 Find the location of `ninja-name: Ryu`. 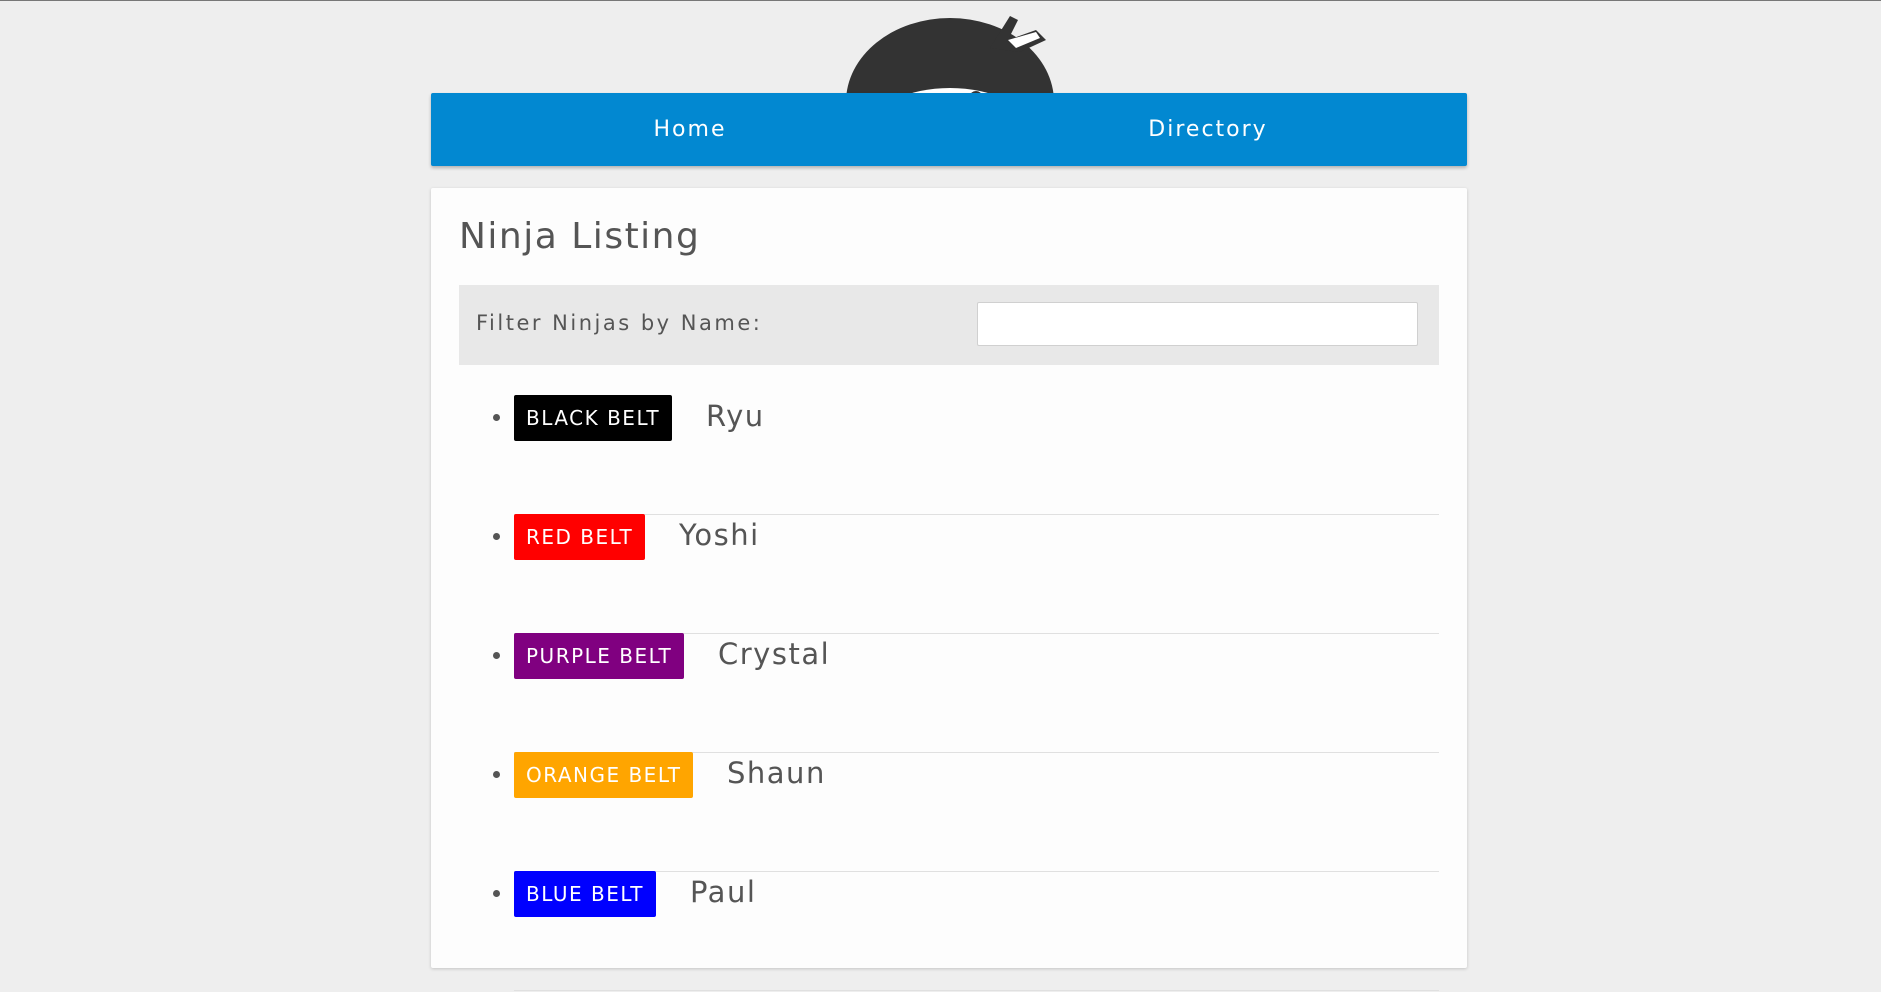

ninja-name: Ryu is located at coordinates (735, 416).